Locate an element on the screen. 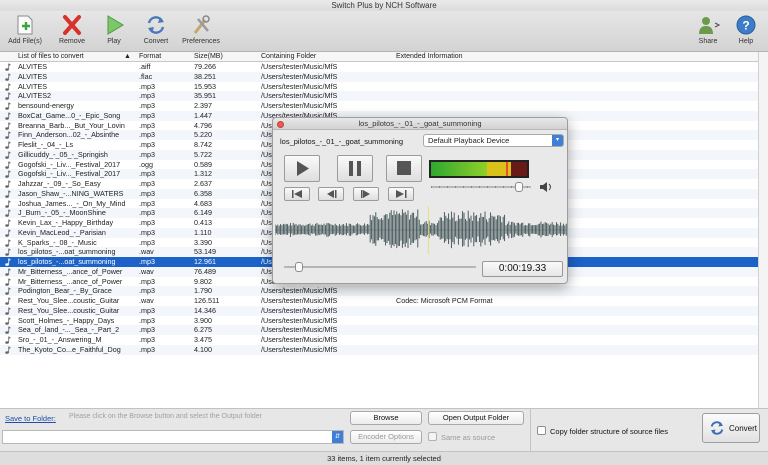 The image size is (768, 465). cell-name: Jason_Shaw_-...NING_WATERS is located at coordinates (71, 193).